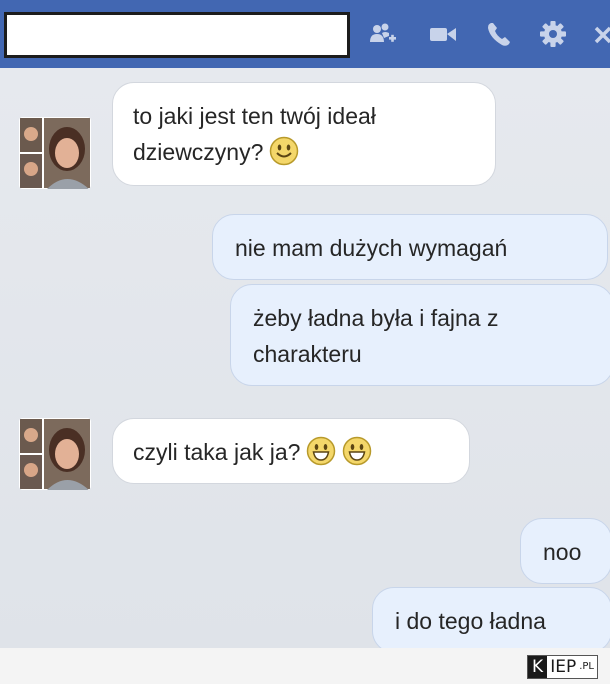  What do you see at coordinates (470, 621) in the screenshot?
I see `message-text: i do tego ładna` at bounding box center [470, 621].